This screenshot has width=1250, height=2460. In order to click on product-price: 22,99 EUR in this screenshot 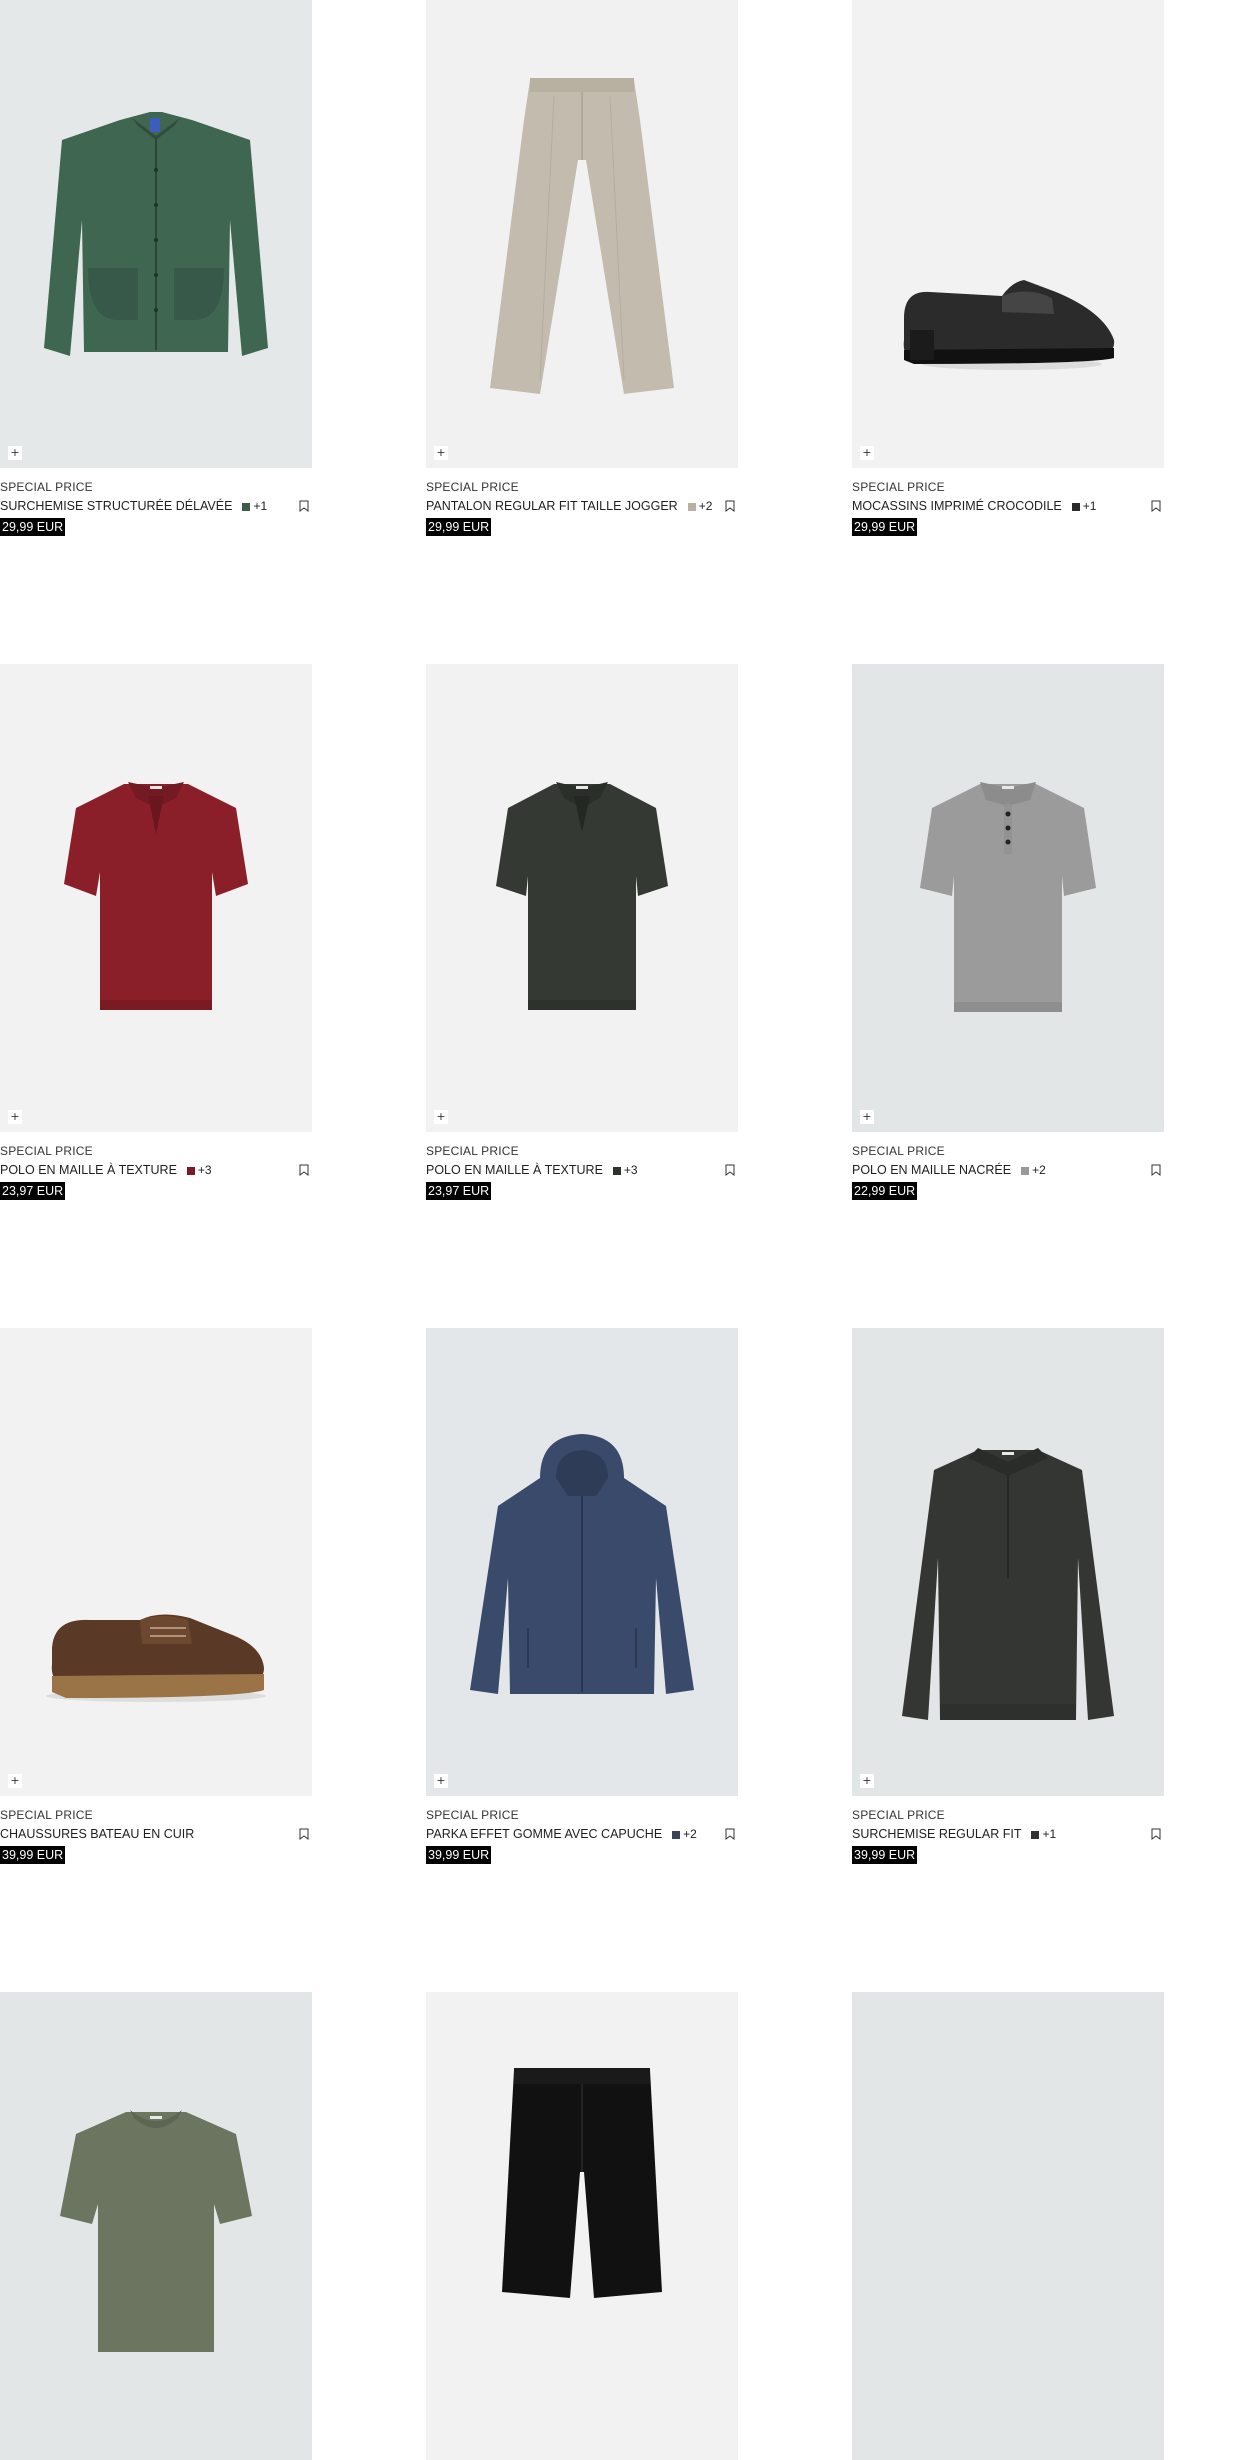, I will do `click(885, 1191)`.